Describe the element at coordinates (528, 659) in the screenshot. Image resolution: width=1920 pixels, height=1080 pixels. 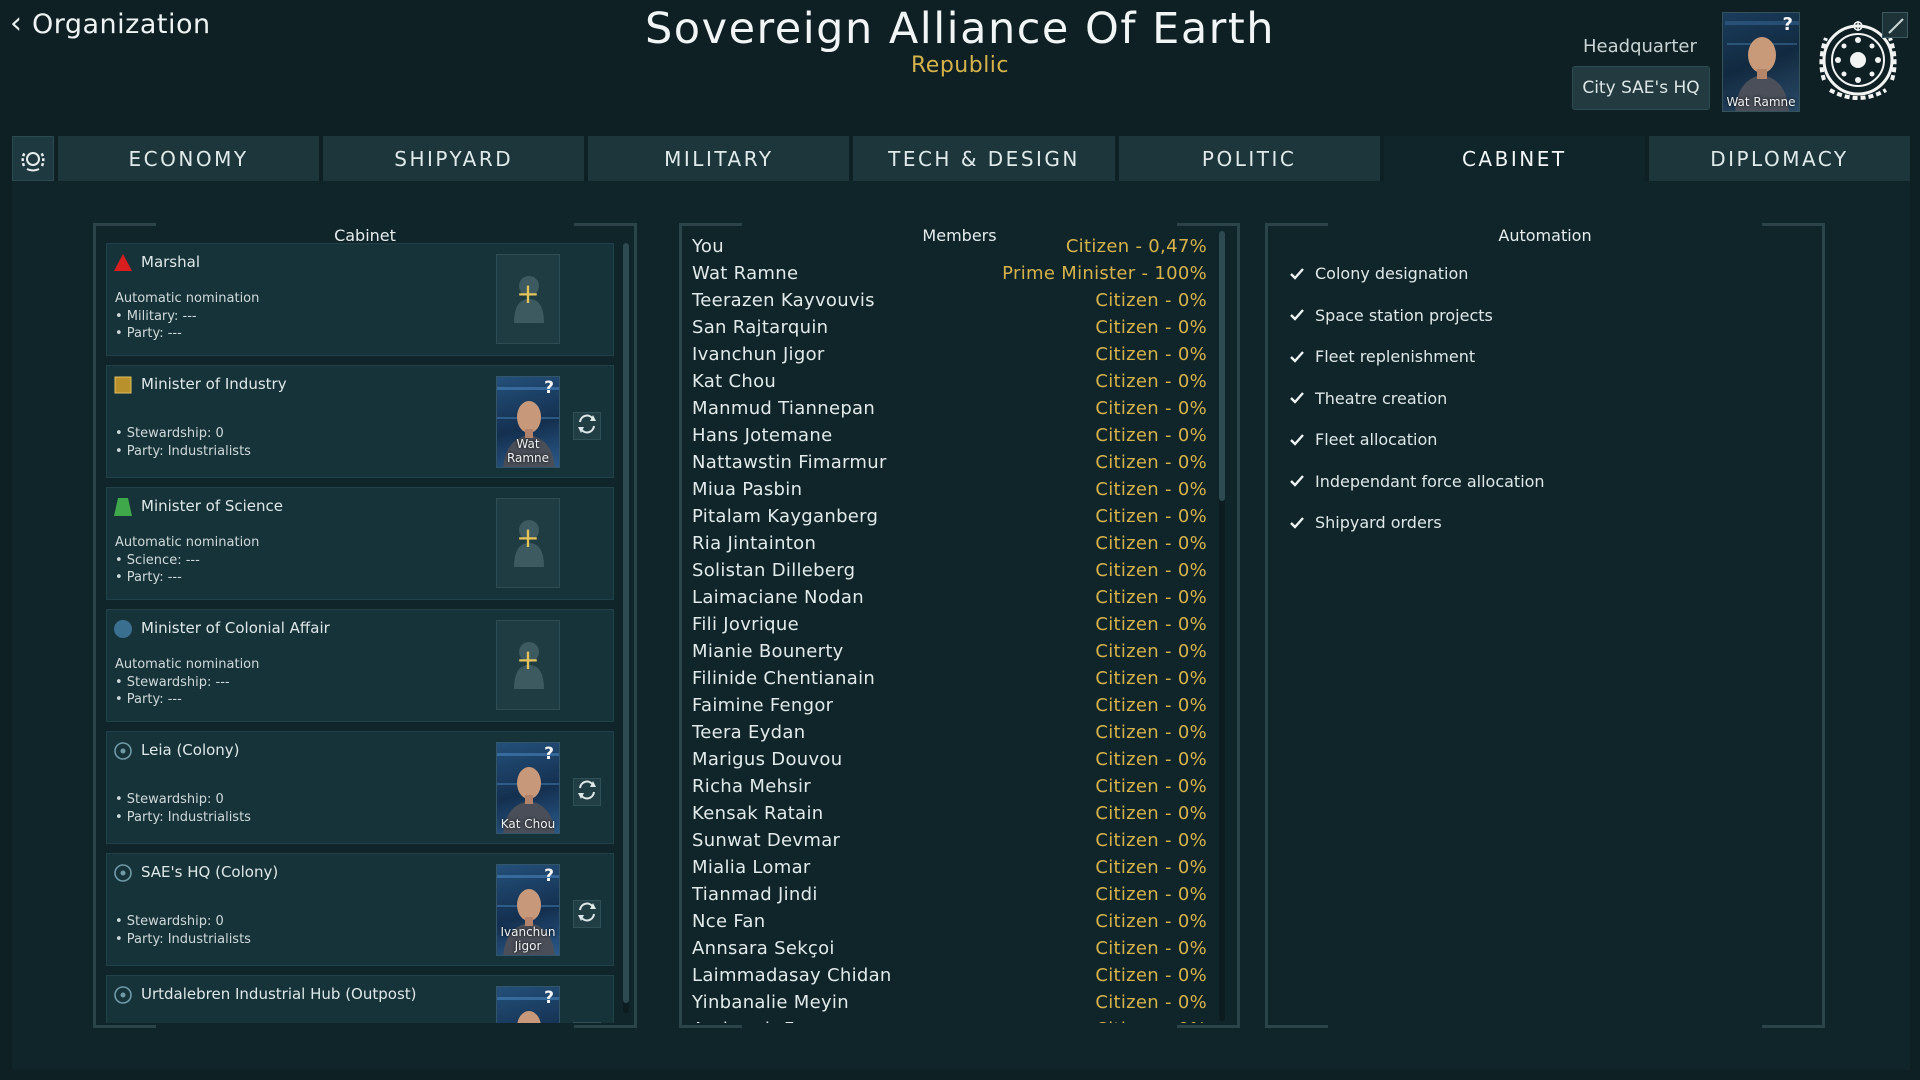
I see `plus-icon: +` at that location.